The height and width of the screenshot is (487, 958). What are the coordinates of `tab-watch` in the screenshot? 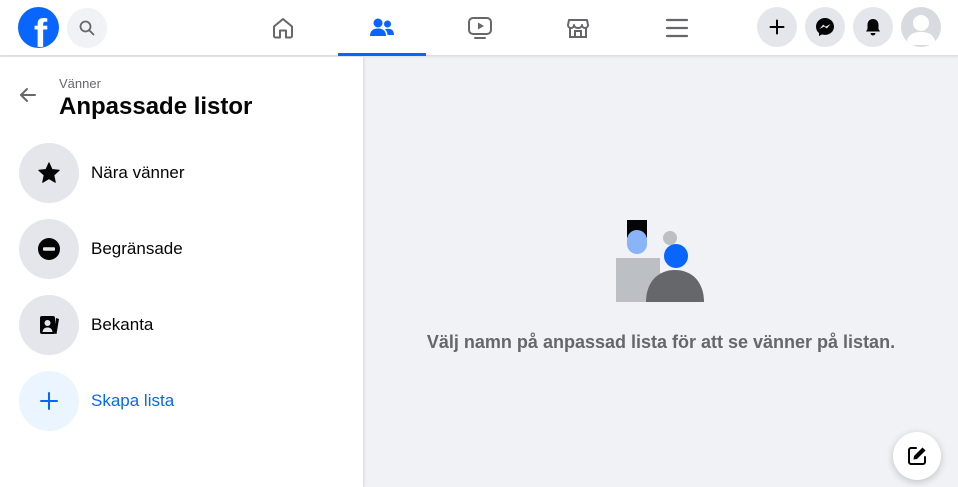 It's located at (480, 28).